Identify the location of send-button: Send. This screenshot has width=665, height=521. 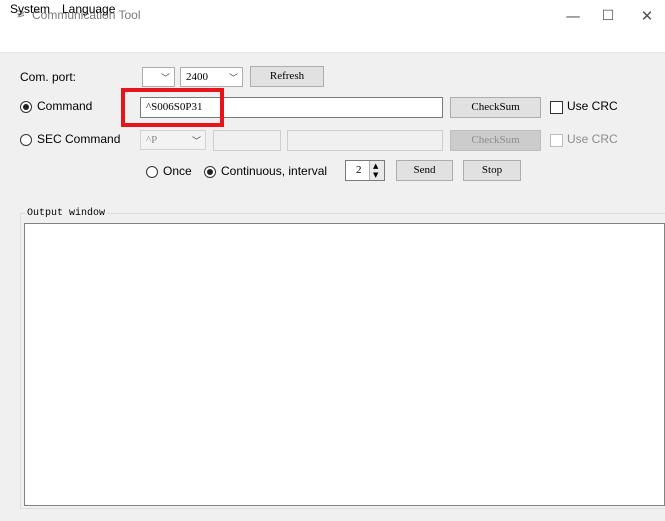
(424, 170).